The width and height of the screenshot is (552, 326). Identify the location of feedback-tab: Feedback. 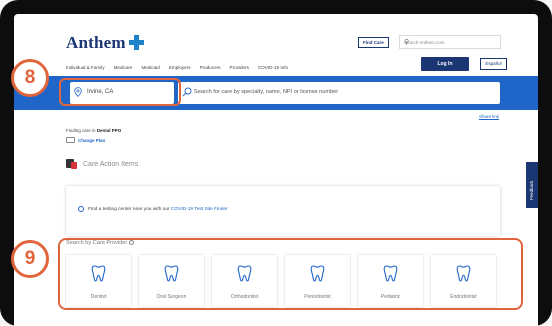
(532, 185).